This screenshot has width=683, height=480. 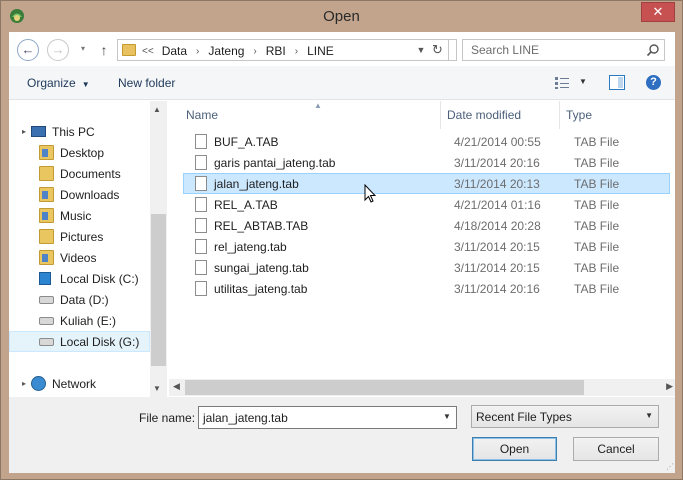 I want to click on file-name-field: jalan_jateng.tab, so click(x=327, y=417).